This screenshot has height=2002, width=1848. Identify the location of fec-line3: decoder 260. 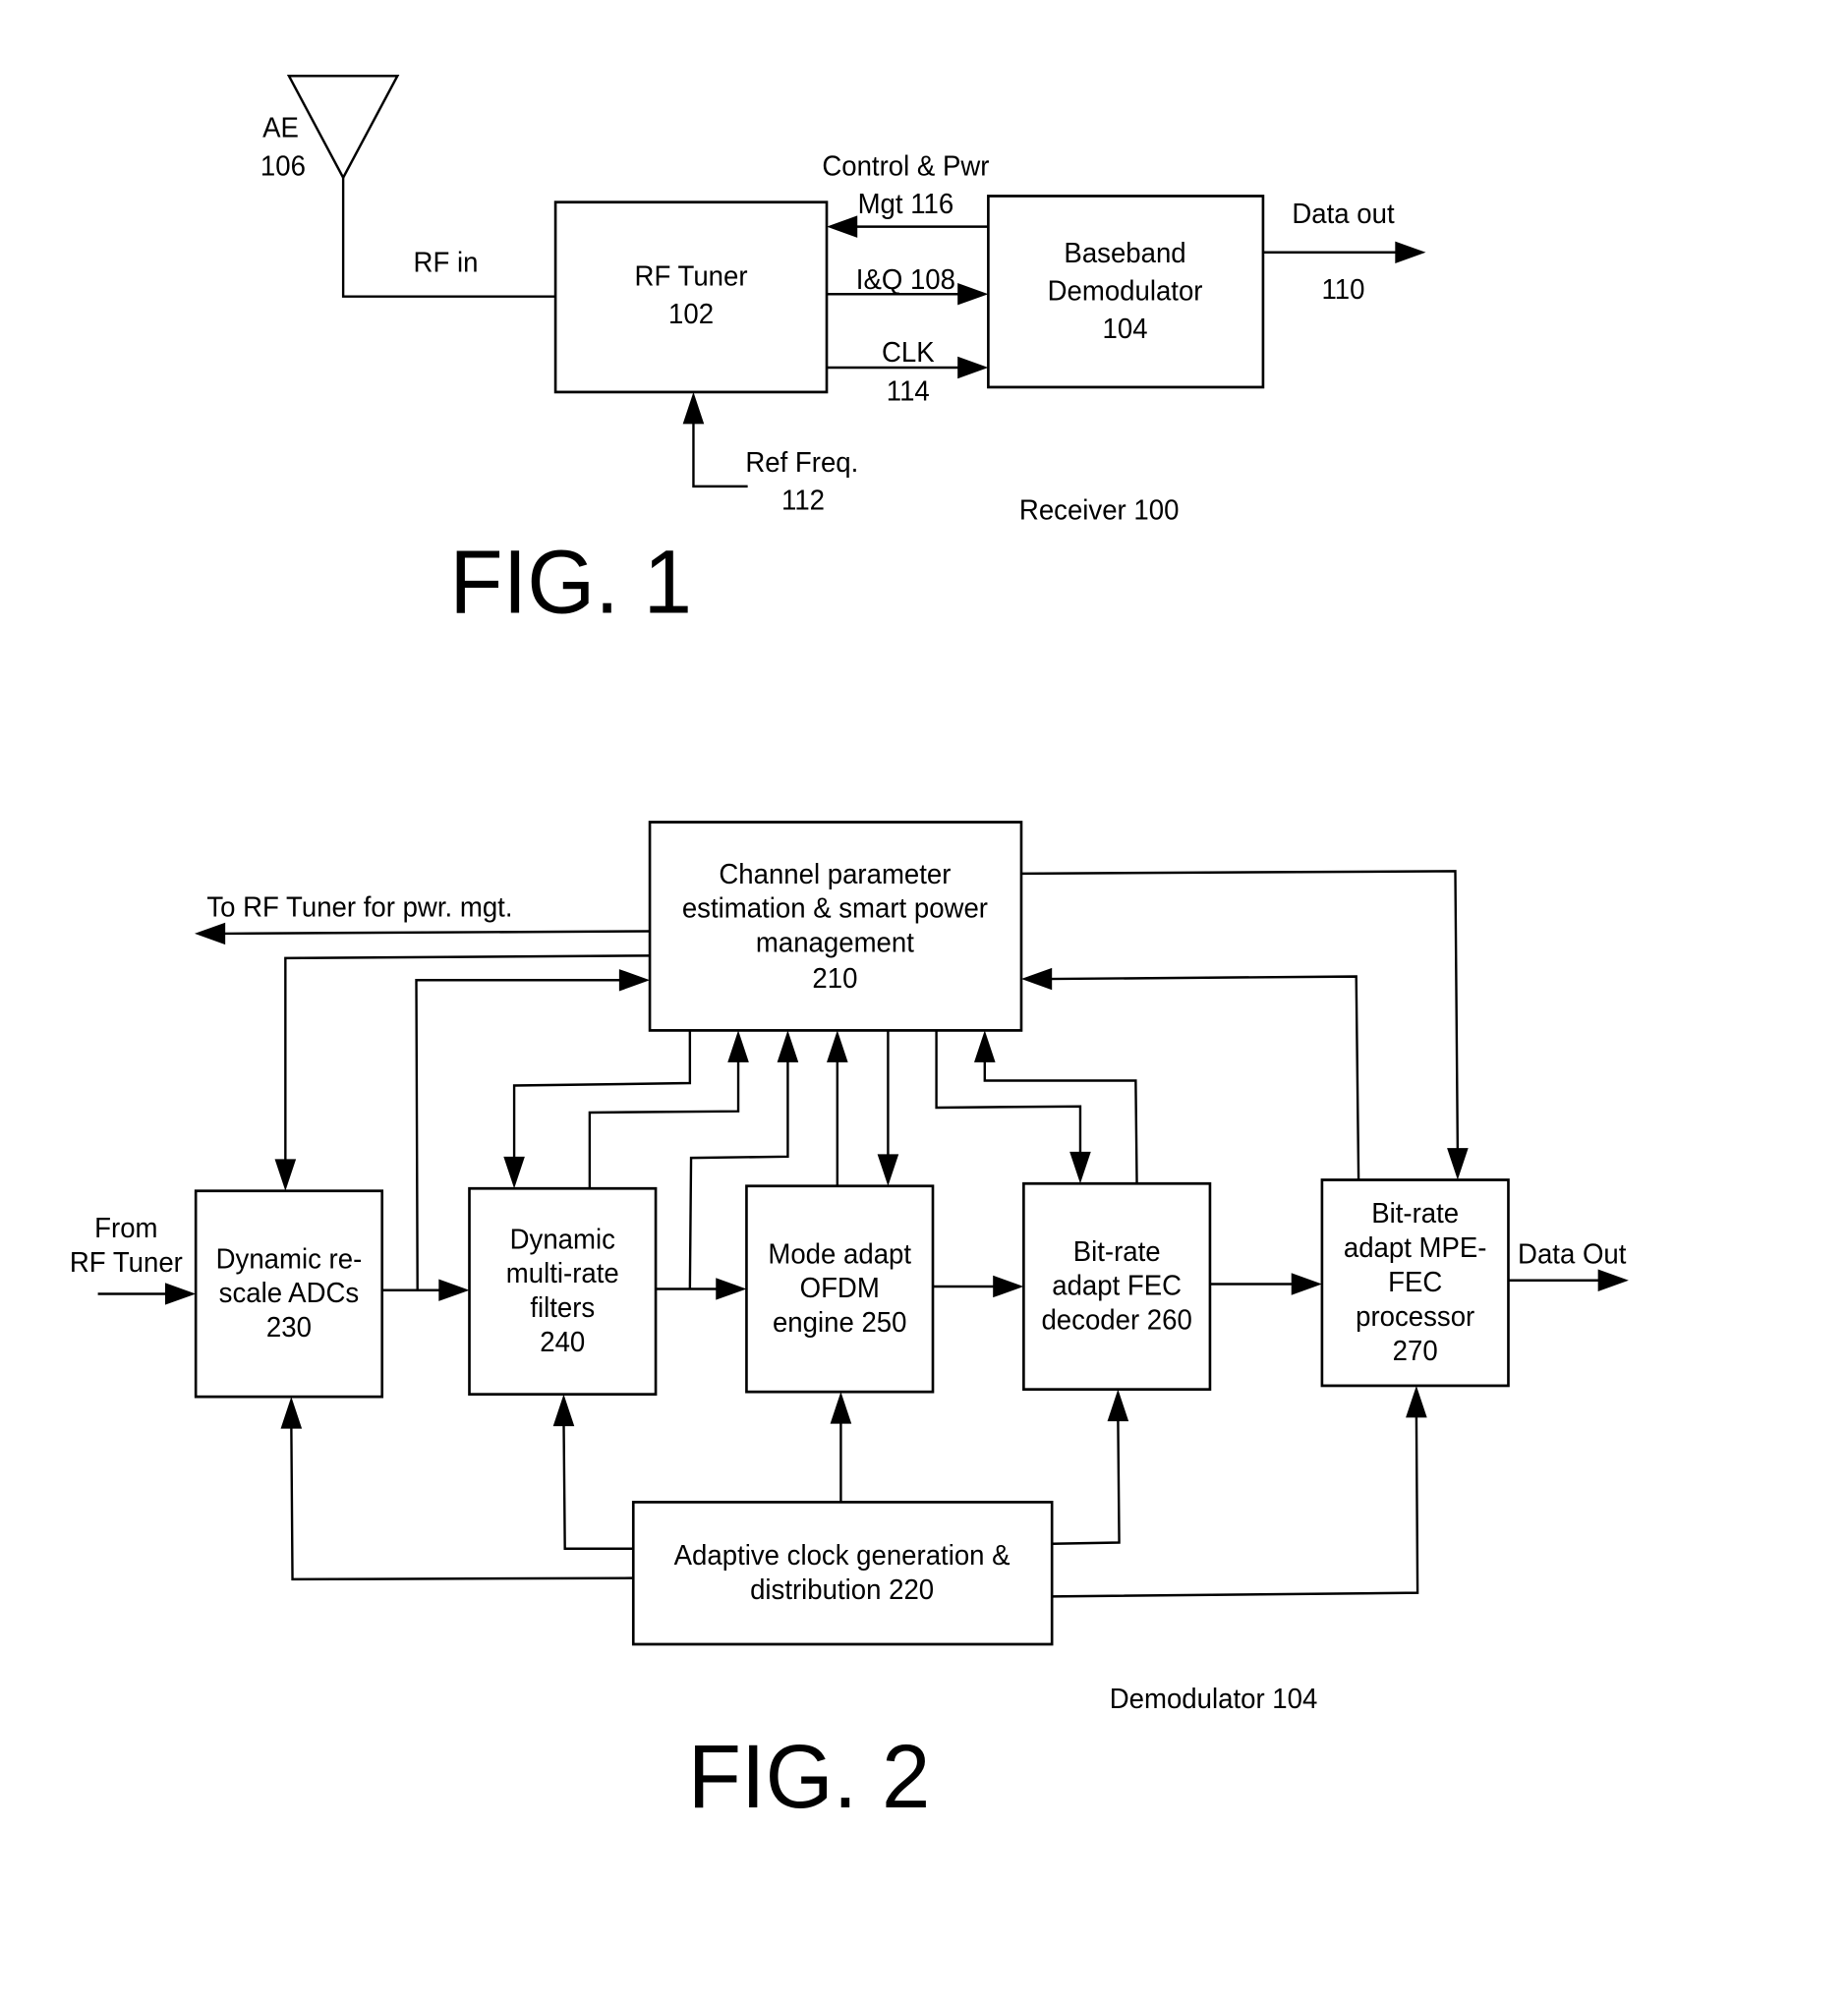
(1116, 1320).